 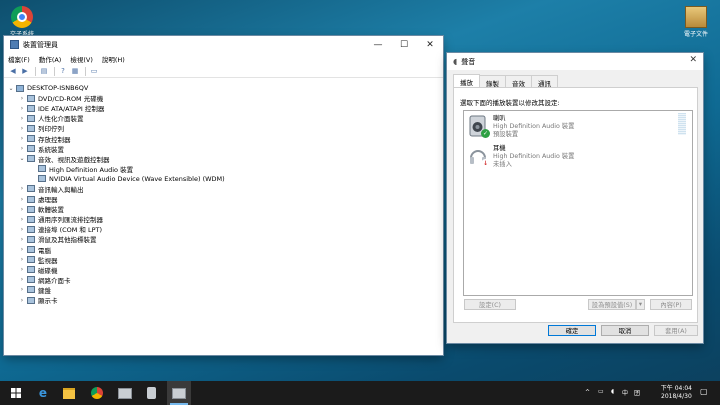 I want to click on apply-button: 套用(A), so click(x=676, y=330).